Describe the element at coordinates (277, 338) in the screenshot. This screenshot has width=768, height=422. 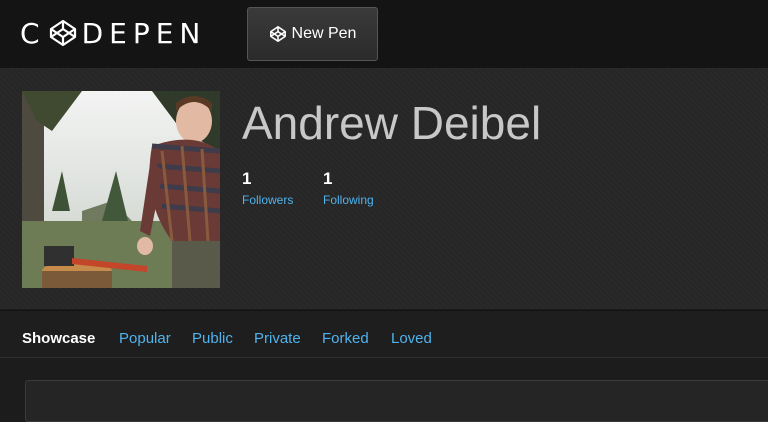
I see `tab-private: Private` at that location.